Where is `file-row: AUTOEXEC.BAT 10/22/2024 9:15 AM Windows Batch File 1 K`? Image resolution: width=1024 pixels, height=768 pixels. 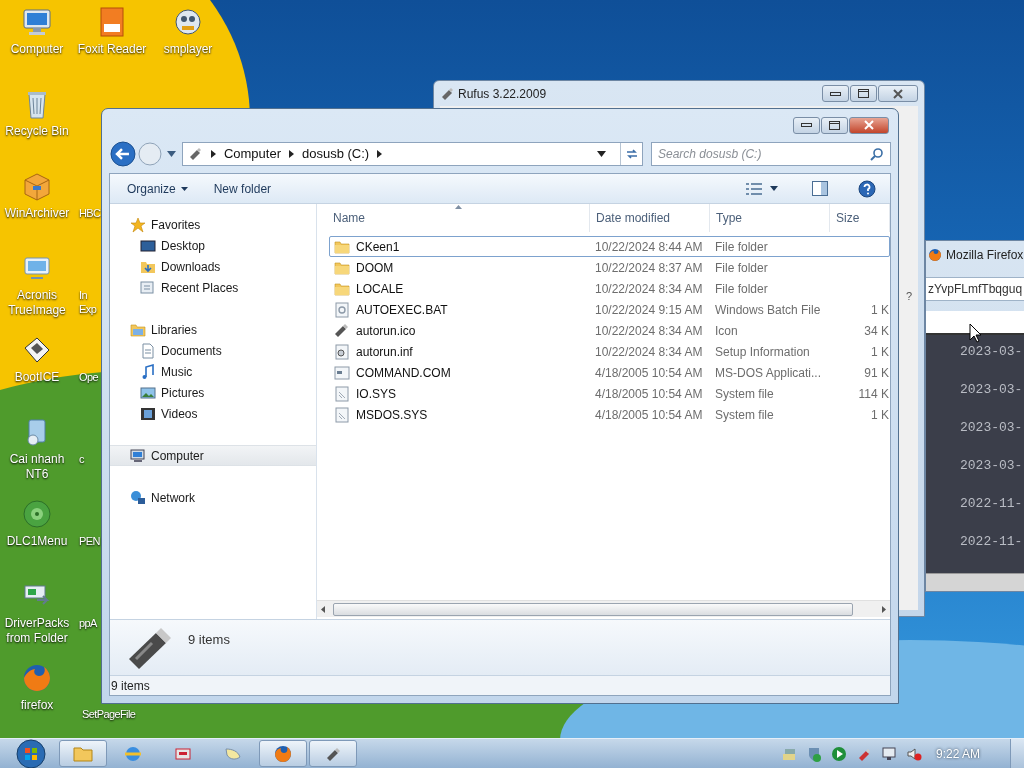
file-row: AUTOEXEC.BAT 10/22/2024 9:15 AM Windows Batch File 1 K is located at coordinates (609, 309).